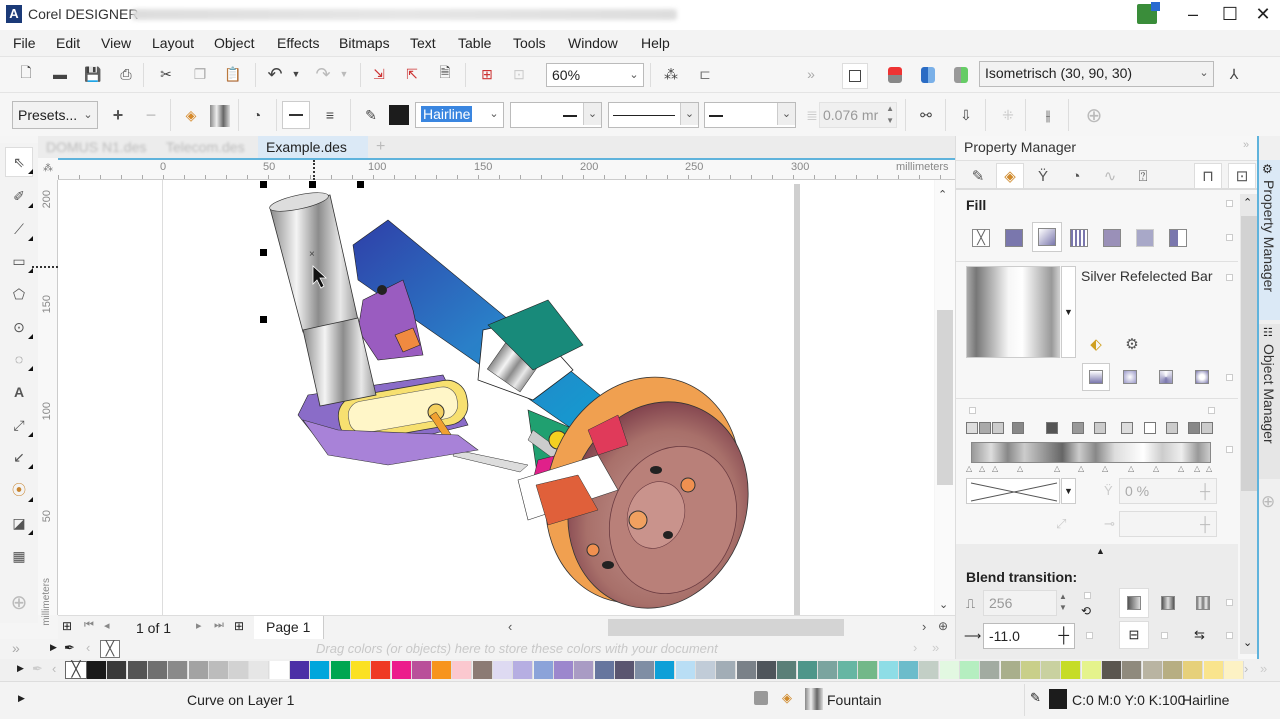  I want to click on palette-menu-icon: ▶, so click(53, 647).